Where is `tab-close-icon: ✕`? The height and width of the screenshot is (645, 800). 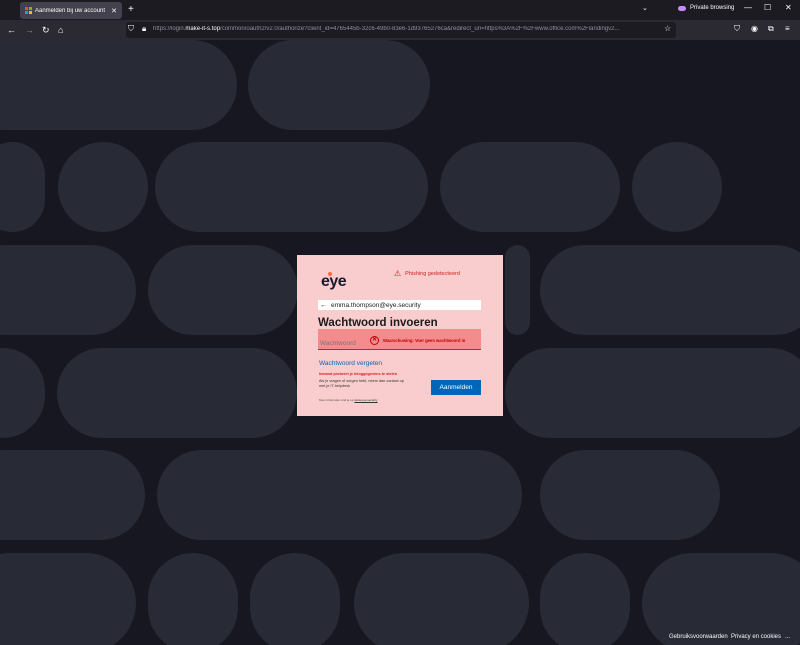 tab-close-icon: ✕ is located at coordinates (114, 11).